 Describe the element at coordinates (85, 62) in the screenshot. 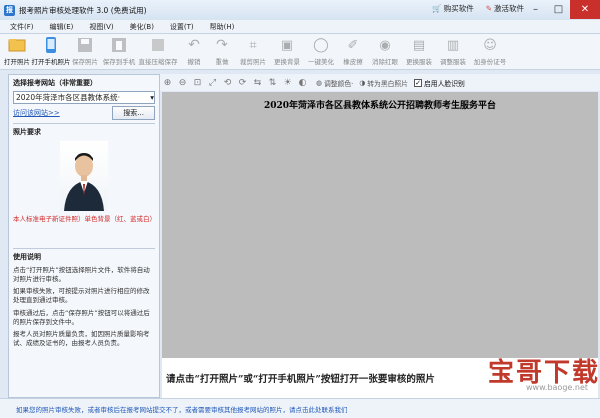

I see `save-photo-label: 保存照片` at that location.